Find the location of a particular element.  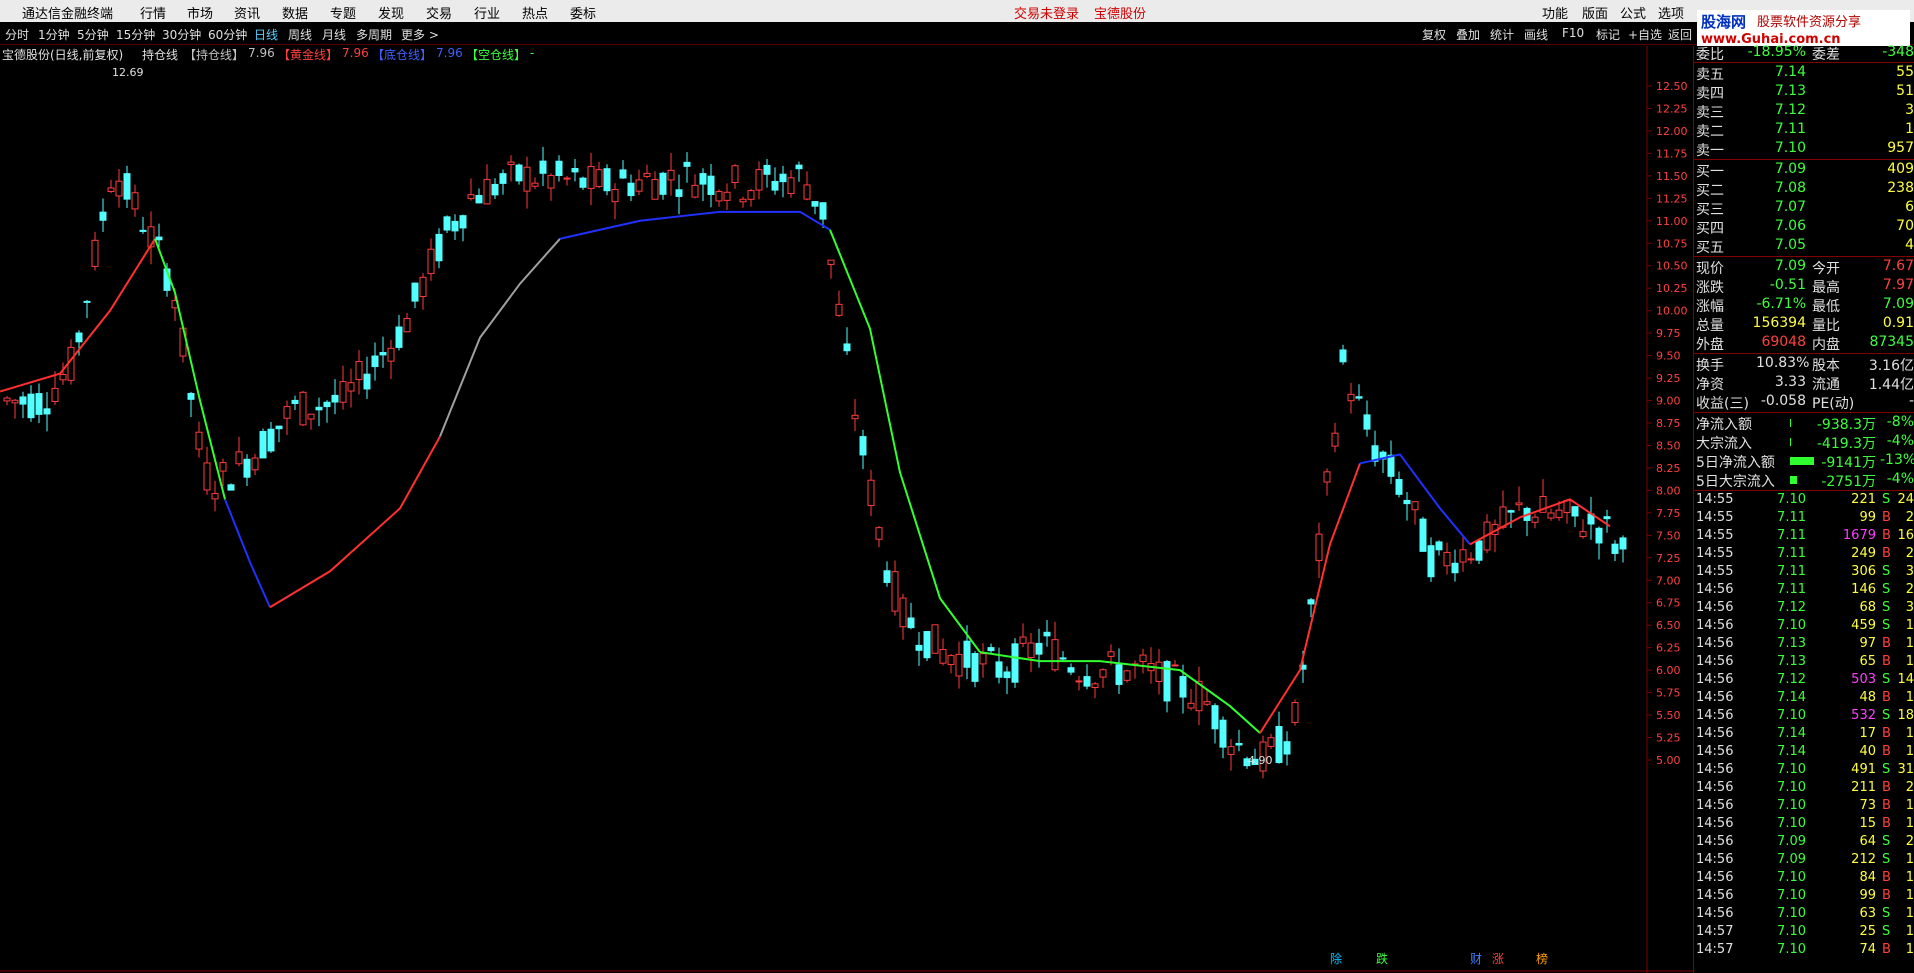

indicator-name: 持仓线 is located at coordinates (160, 54).